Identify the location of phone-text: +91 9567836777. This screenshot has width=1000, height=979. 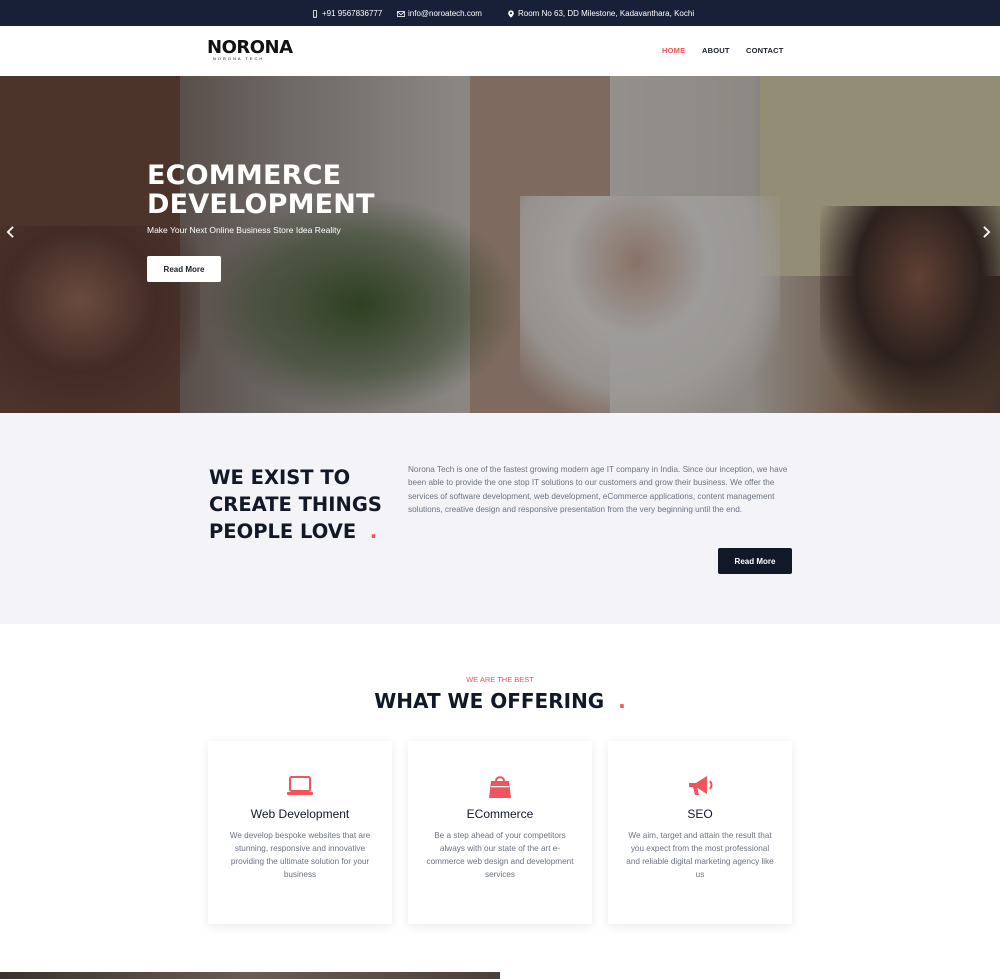
(352, 13).